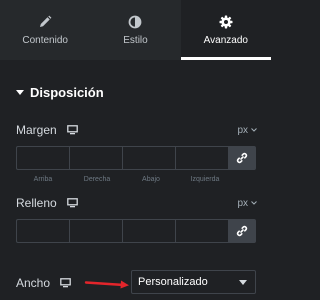 The image size is (320, 300). I want to click on field-label-abajo: Abajo, so click(151, 179).